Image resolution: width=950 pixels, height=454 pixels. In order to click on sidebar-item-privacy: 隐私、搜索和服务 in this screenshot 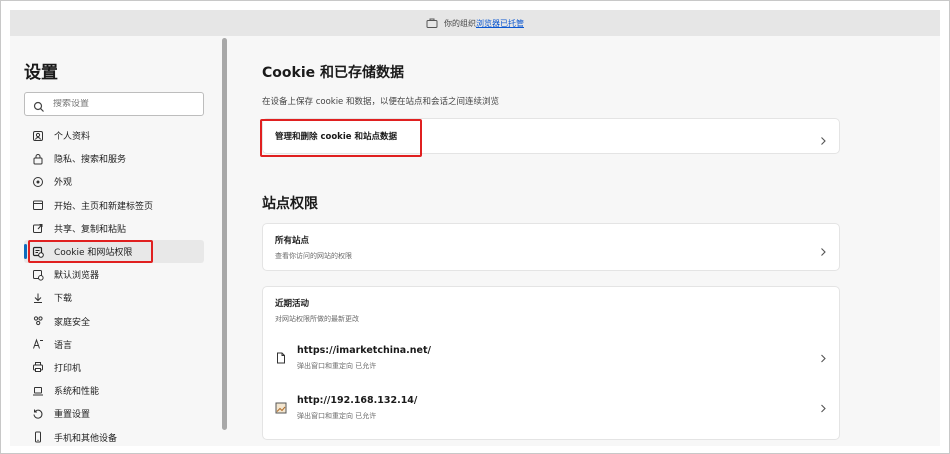, I will do `click(114, 158)`.